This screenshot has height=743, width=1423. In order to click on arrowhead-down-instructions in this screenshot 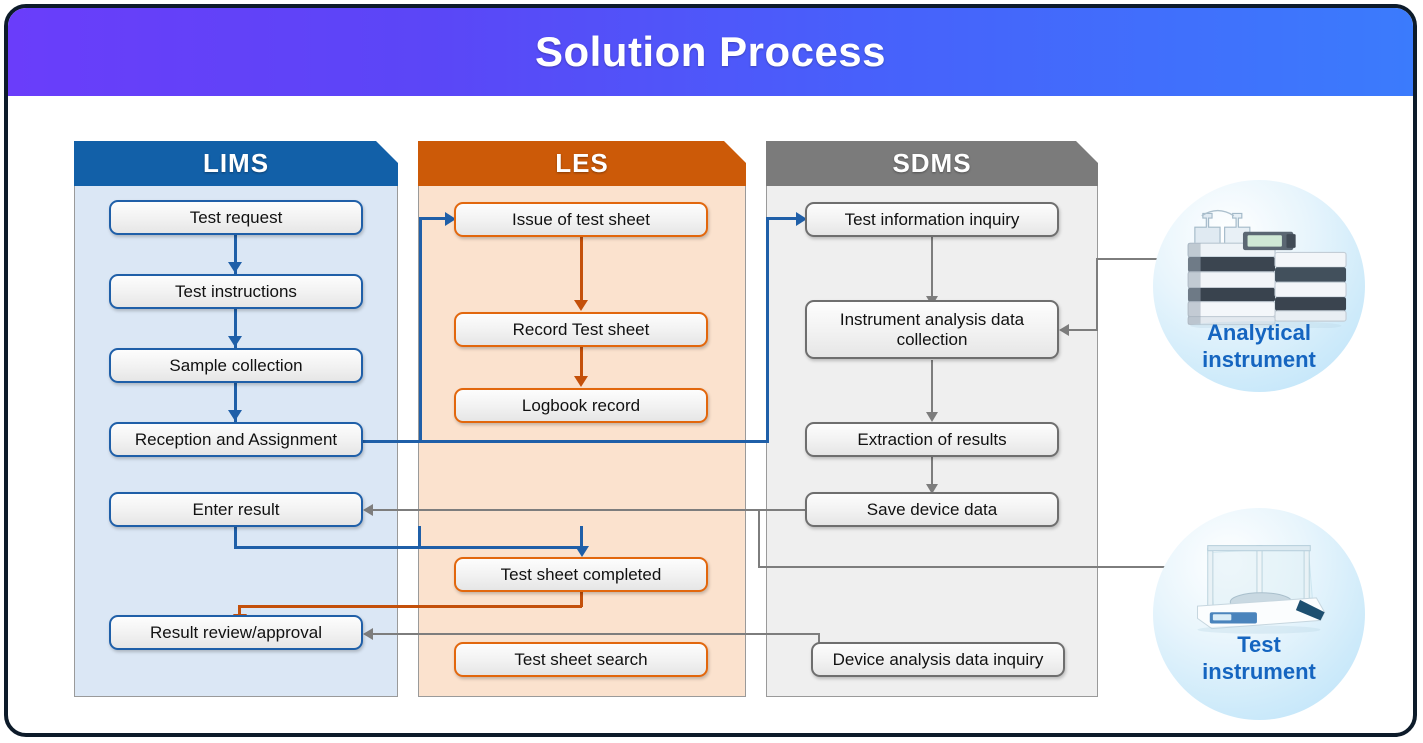, I will do `click(235, 267)`.